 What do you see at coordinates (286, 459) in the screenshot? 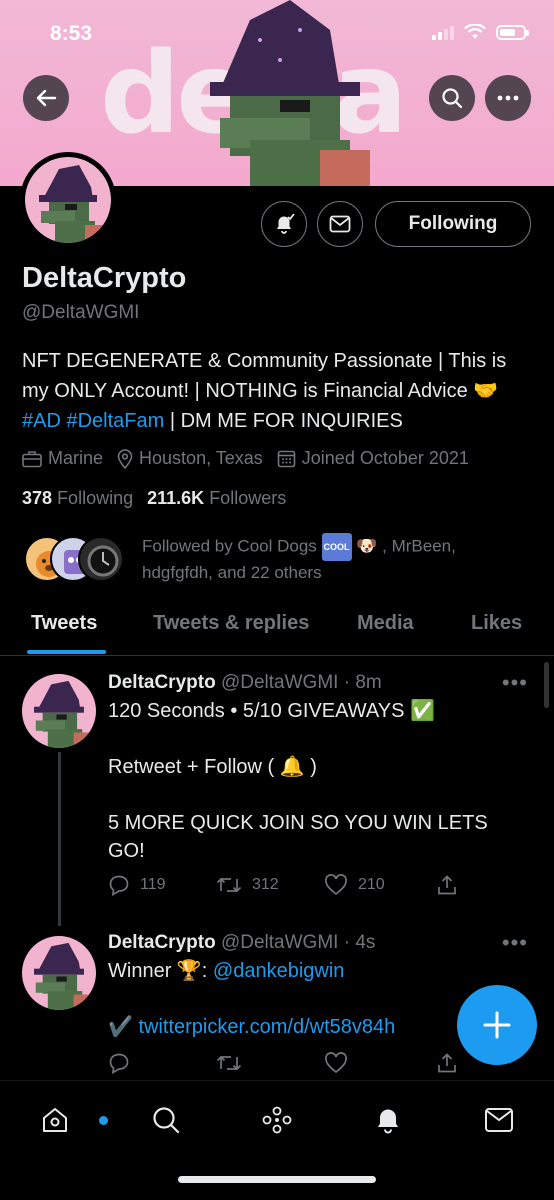
I see `calendar-icon` at bounding box center [286, 459].